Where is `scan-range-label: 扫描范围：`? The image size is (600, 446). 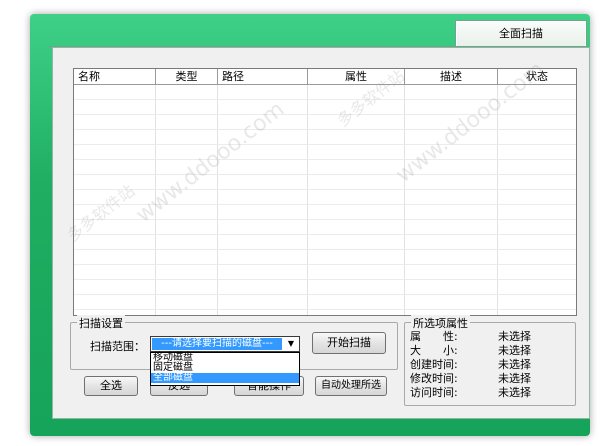 scan-range-label: 扫描范围： is located at coordinates (117, 346).